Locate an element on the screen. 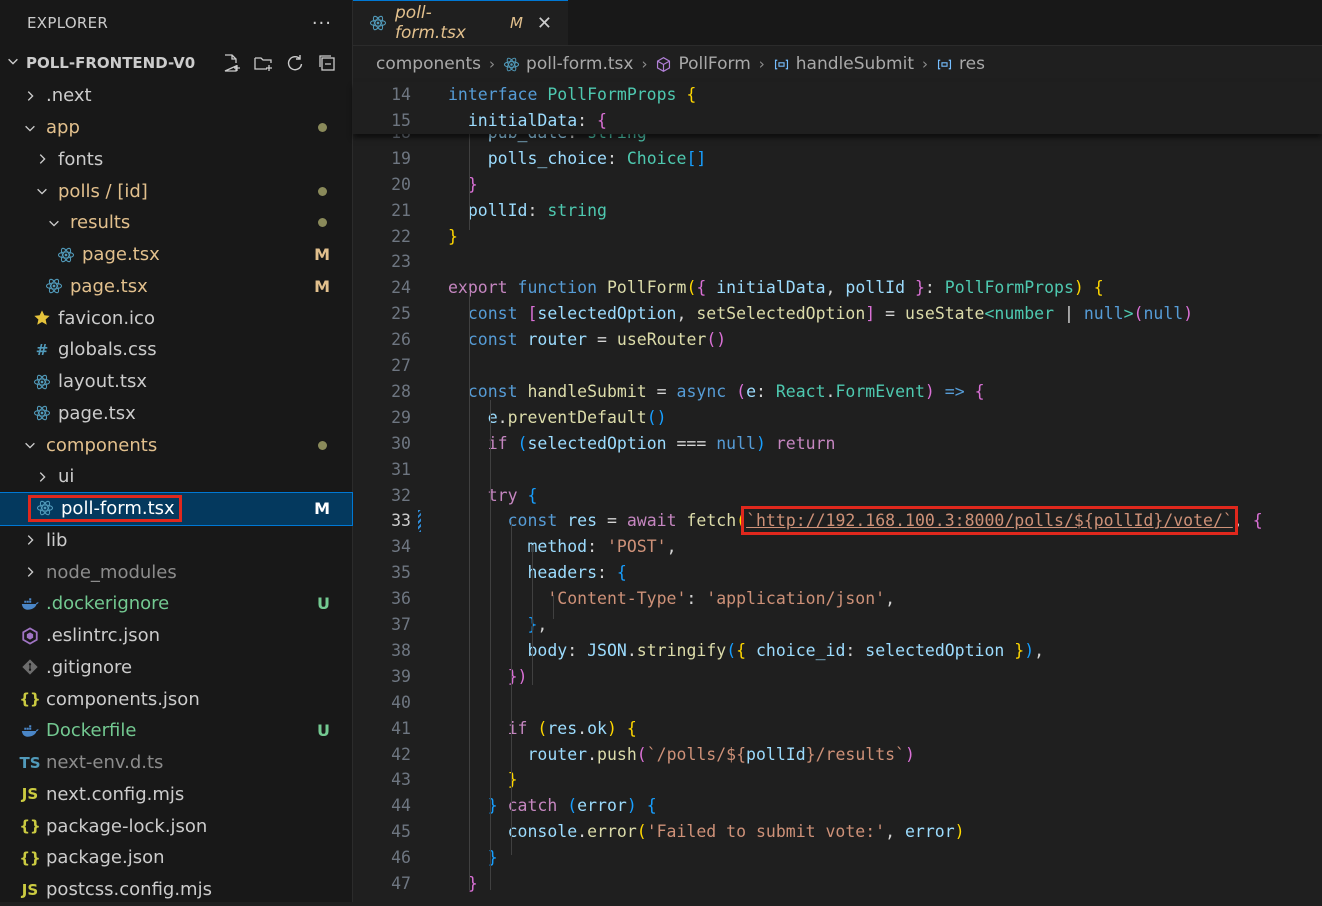  code-line: 37 }, is located at coordinates (837, 625).